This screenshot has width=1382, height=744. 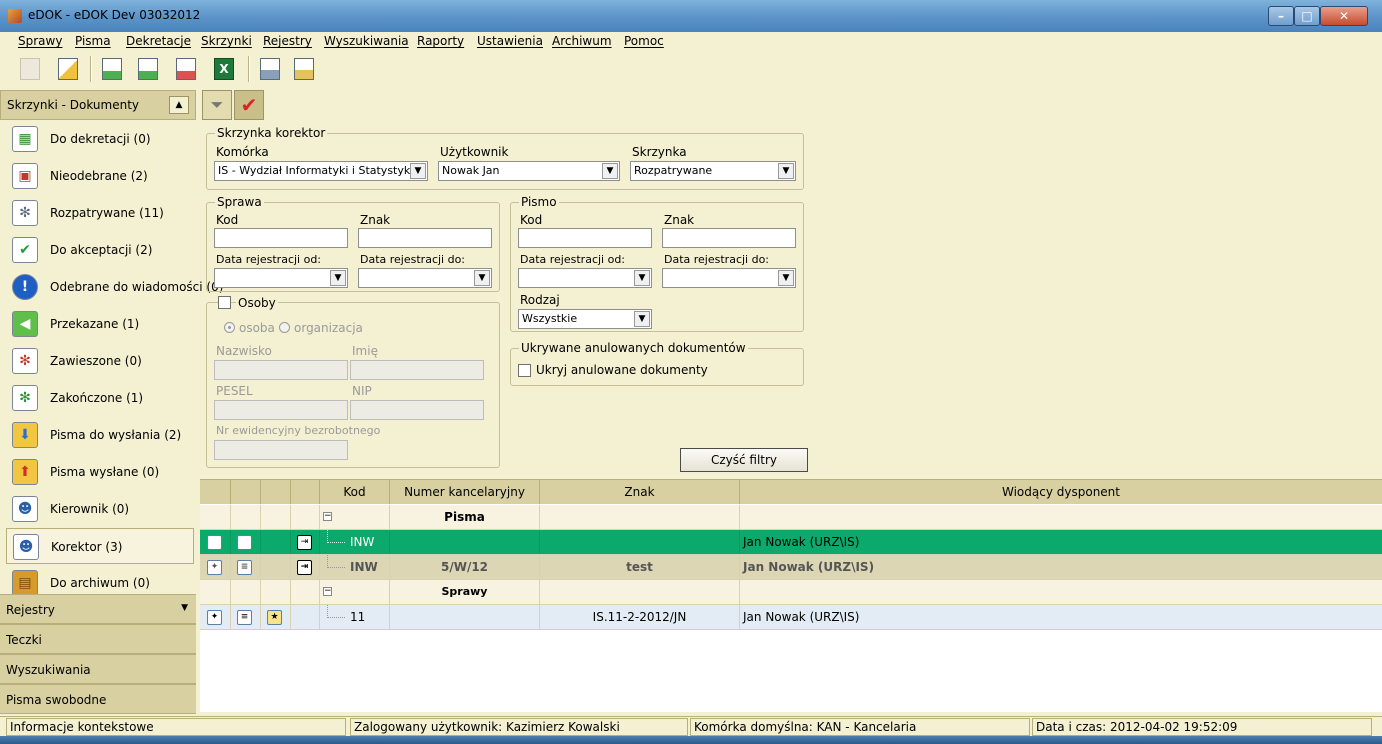 I want to click on minimize-button: –, so click(x=1281, y=16).